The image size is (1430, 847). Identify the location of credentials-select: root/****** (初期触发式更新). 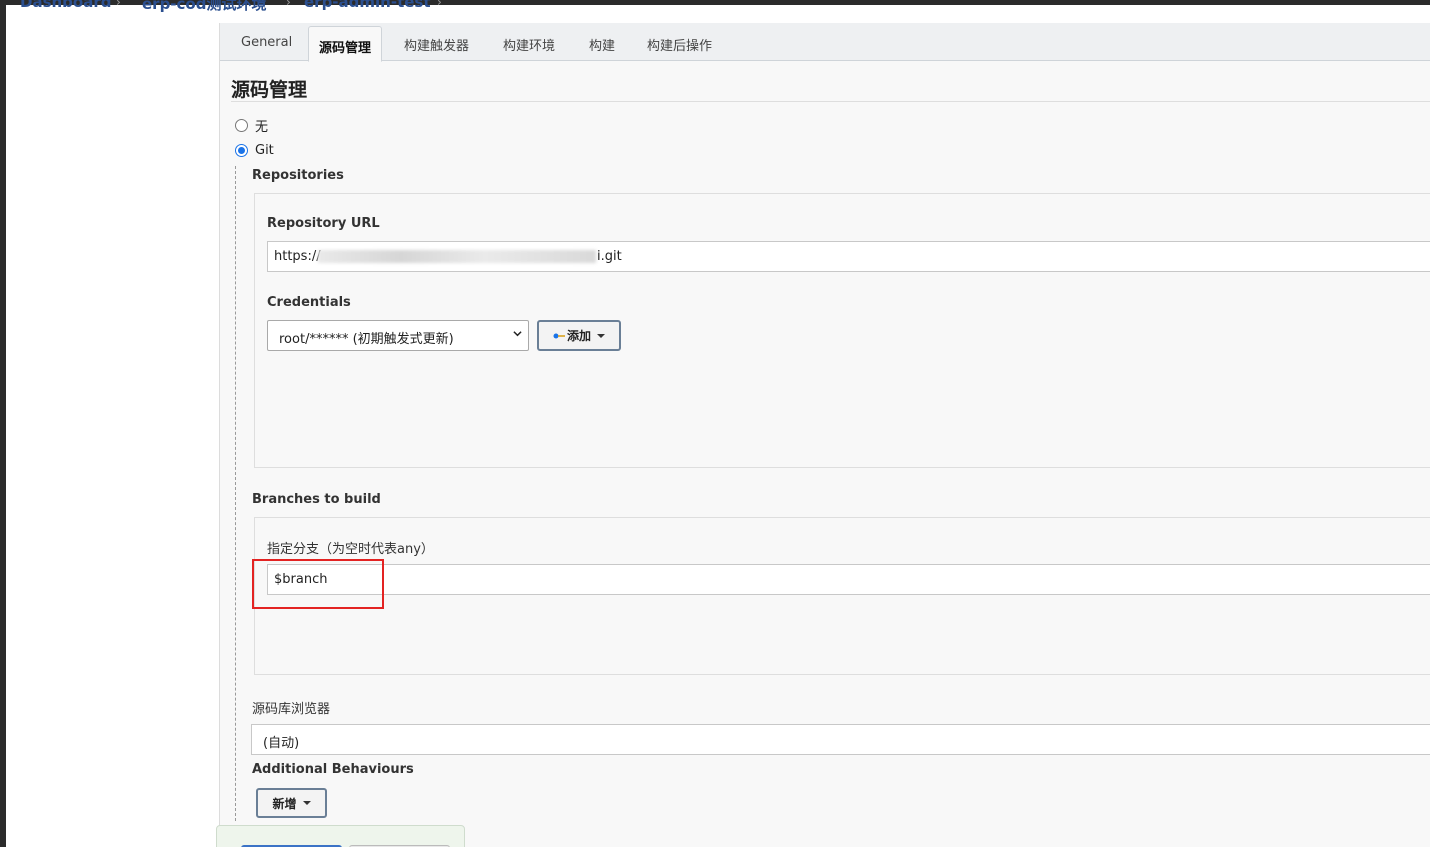
(398, 335).